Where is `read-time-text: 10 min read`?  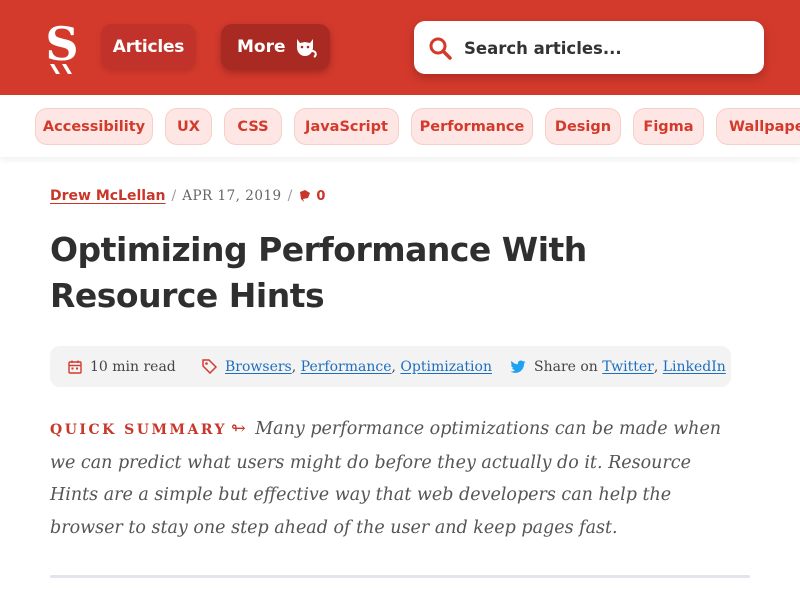 read-time-text: 10 min read is located at coordinates (133, 366).